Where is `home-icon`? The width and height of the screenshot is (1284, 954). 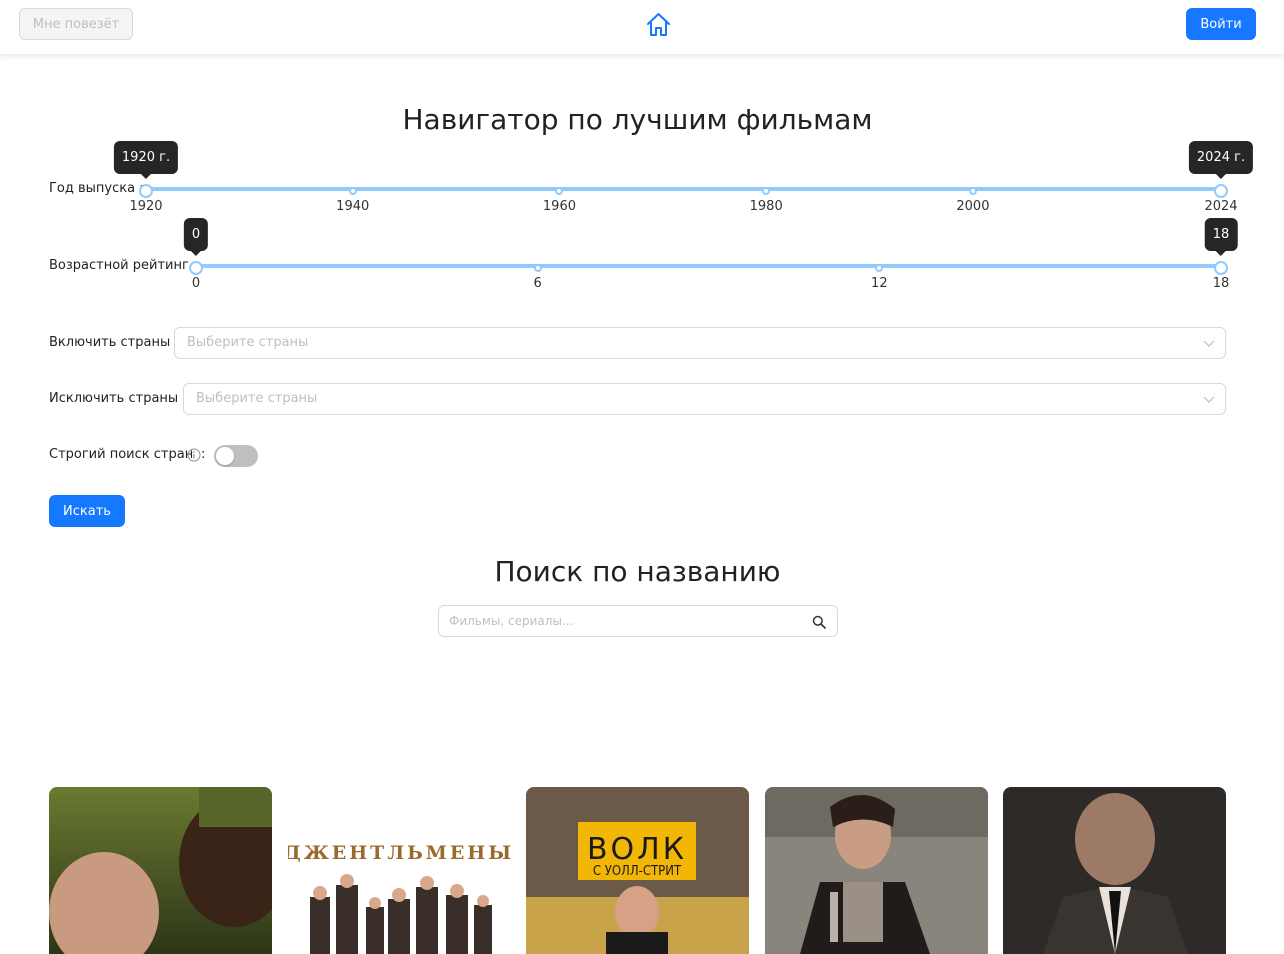
home-icon is located at coordinates (658, 24).